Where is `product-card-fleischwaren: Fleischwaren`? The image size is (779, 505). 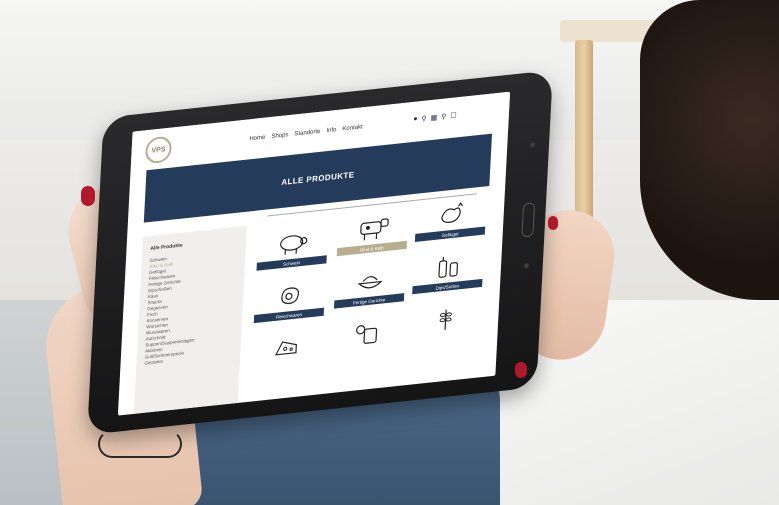
product-card-fleischwaren: Fleischwaren is located at coordinates (289, 305).